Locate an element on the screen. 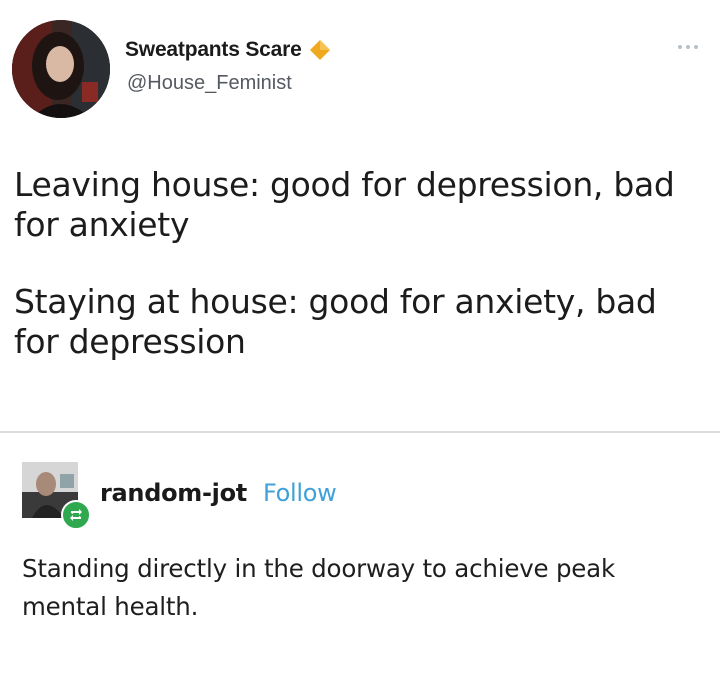  diamond-badge-icon is located at coordinates (320, 50).